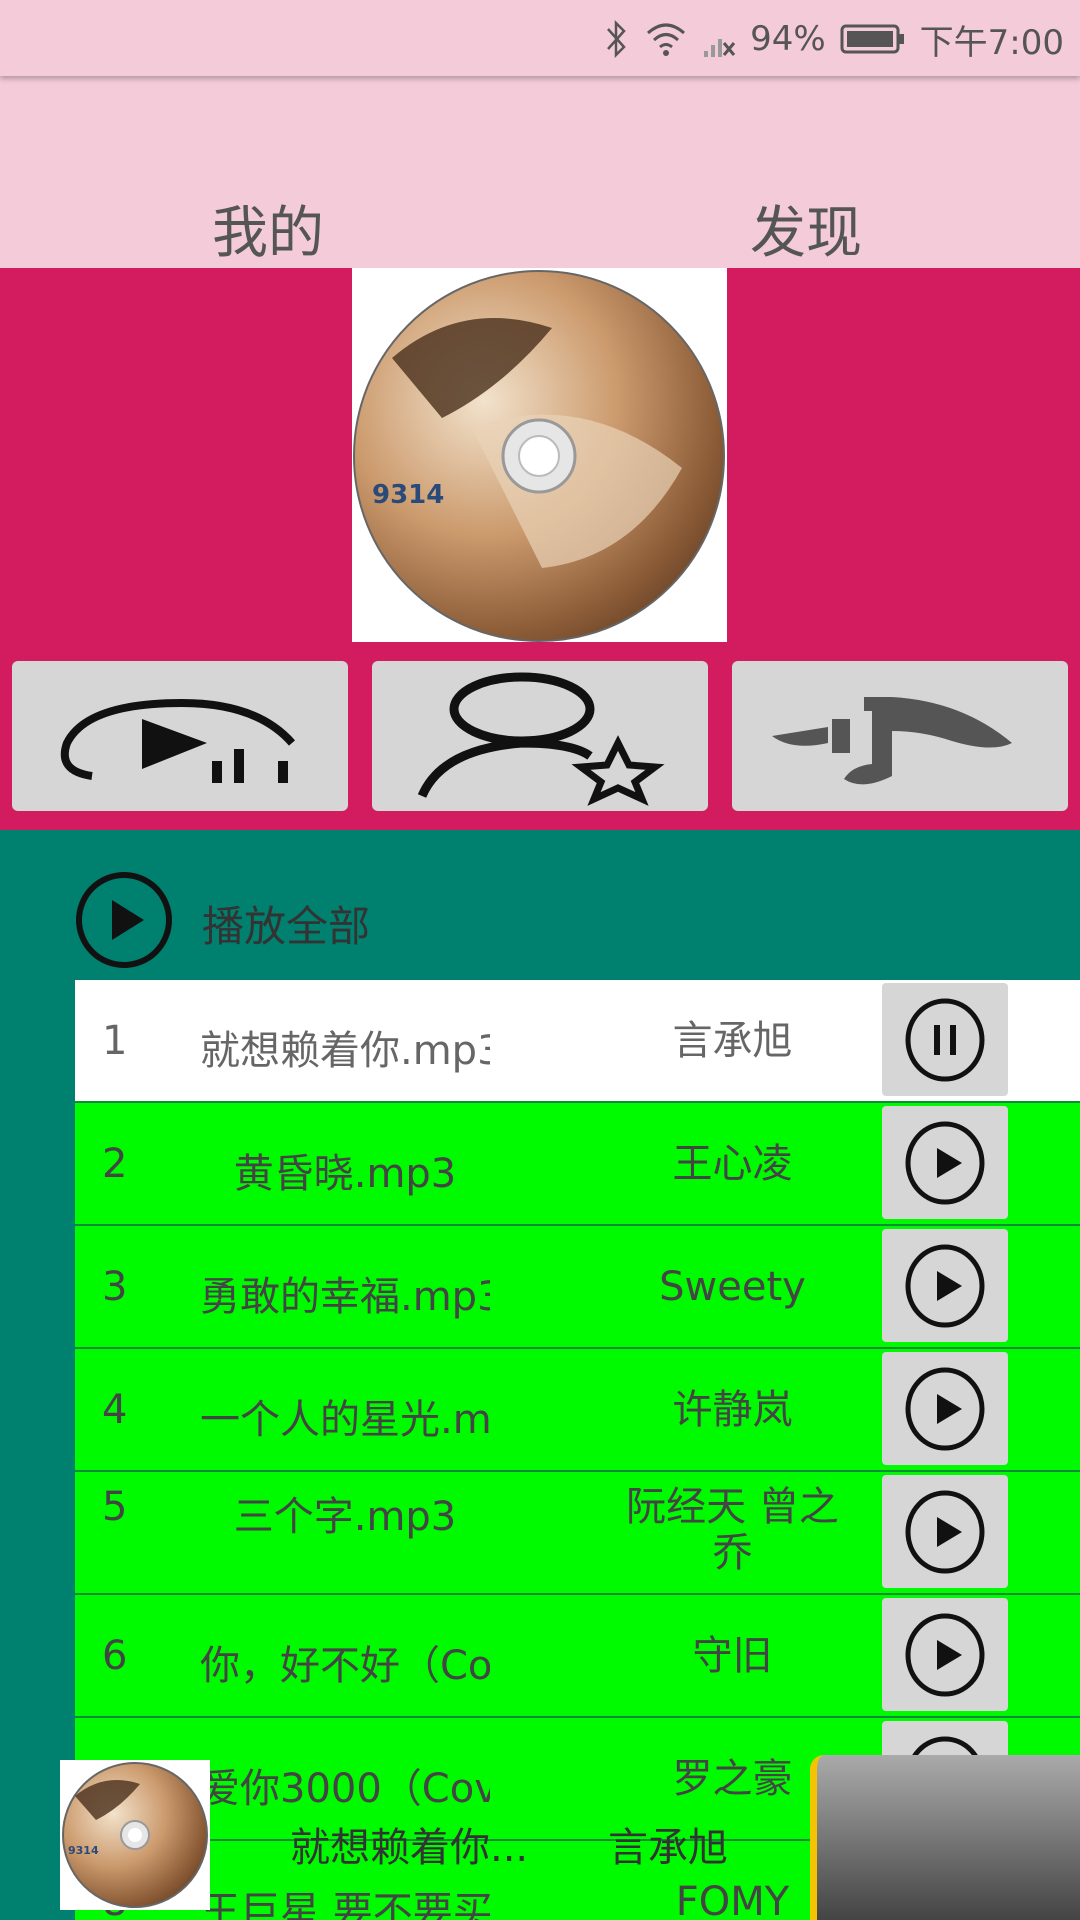 The image size is (1080, 1920). What do you see at coordinates (345, 1666) in the screenshot?
I see `song-title: 你，好不好（Cover..` at bounding box center [345, 1666].